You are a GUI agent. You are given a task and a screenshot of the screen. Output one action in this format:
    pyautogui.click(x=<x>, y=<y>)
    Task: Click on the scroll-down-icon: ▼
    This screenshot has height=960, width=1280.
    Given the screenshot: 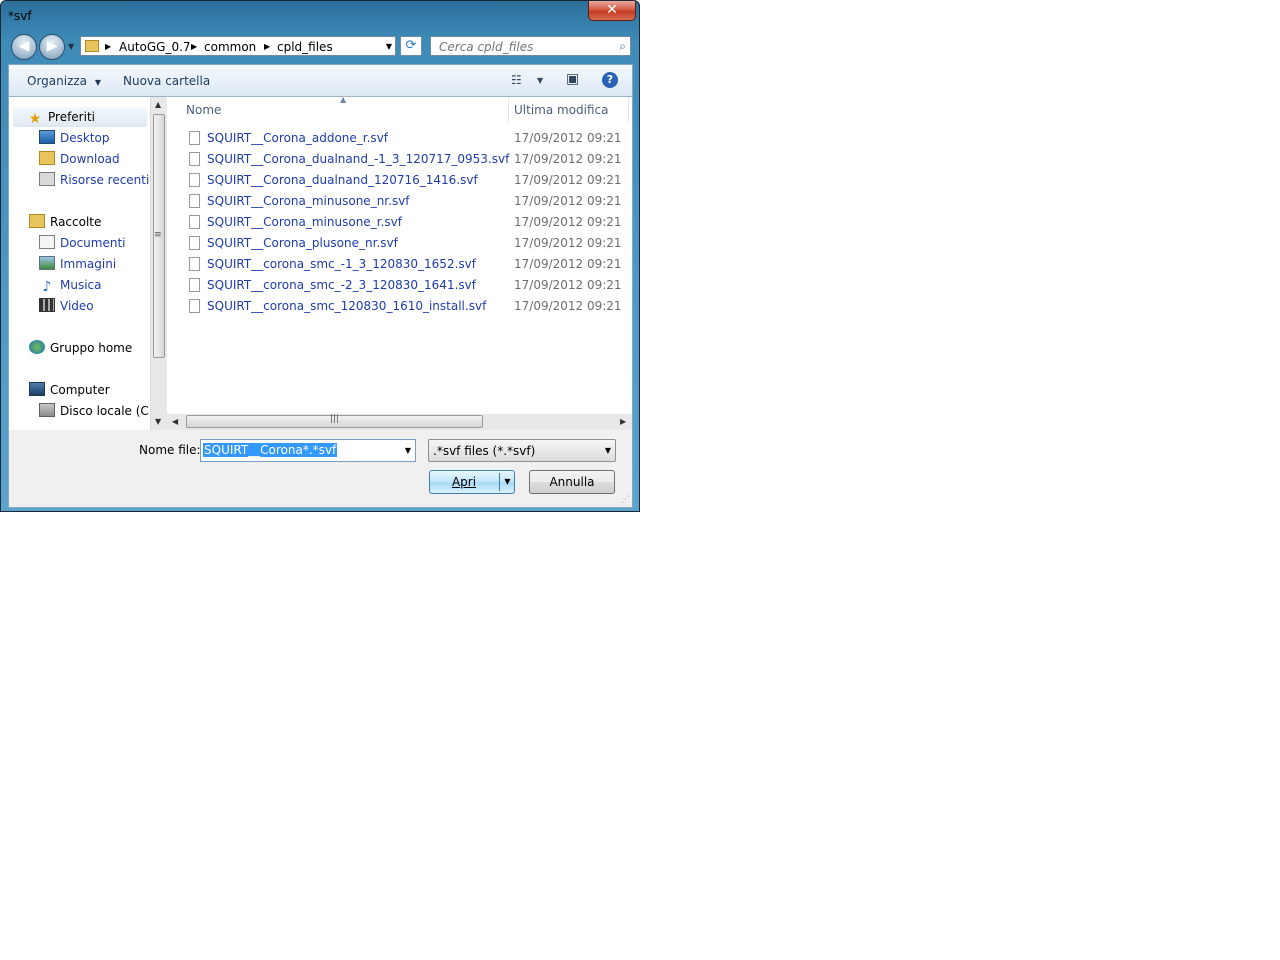 What is the action you would take?
    pyautogui.click(x=158, y=421)
    